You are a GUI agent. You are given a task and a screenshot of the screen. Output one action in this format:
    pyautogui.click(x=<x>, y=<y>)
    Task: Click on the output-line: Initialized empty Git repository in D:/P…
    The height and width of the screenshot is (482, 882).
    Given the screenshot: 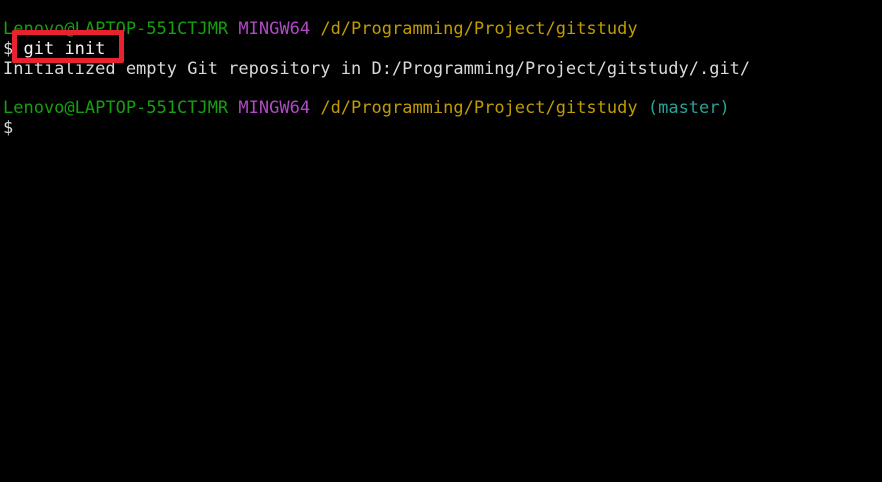 What is the action you would take?
    pyautogui.click(x=442, y=69)
    